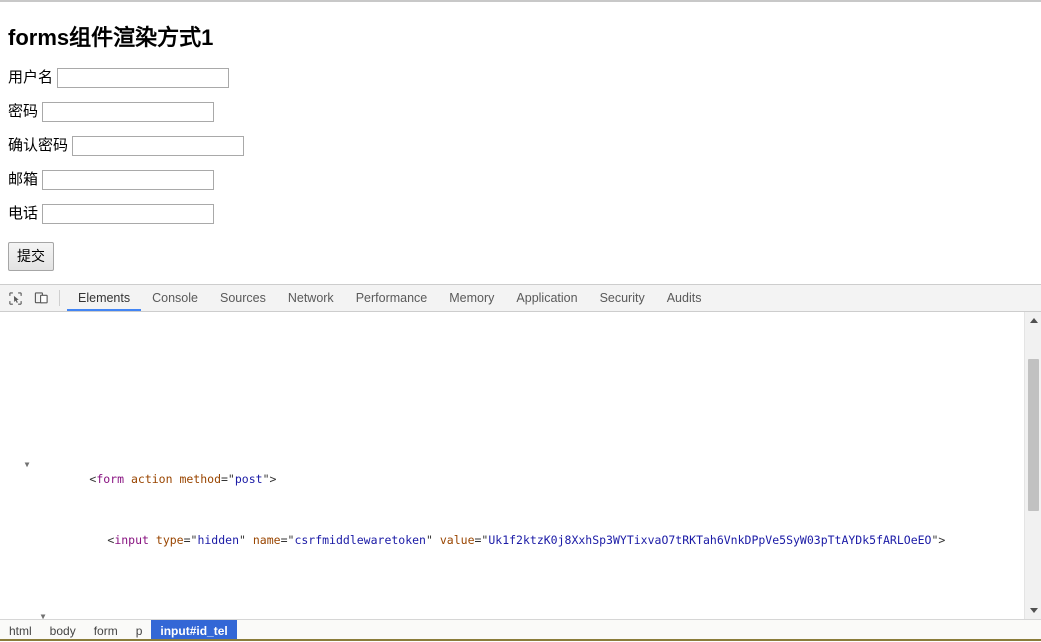 This screenshot has width=1041, height=642. I want to click on label-confirm-password: 确认密码, so click(38, 145).